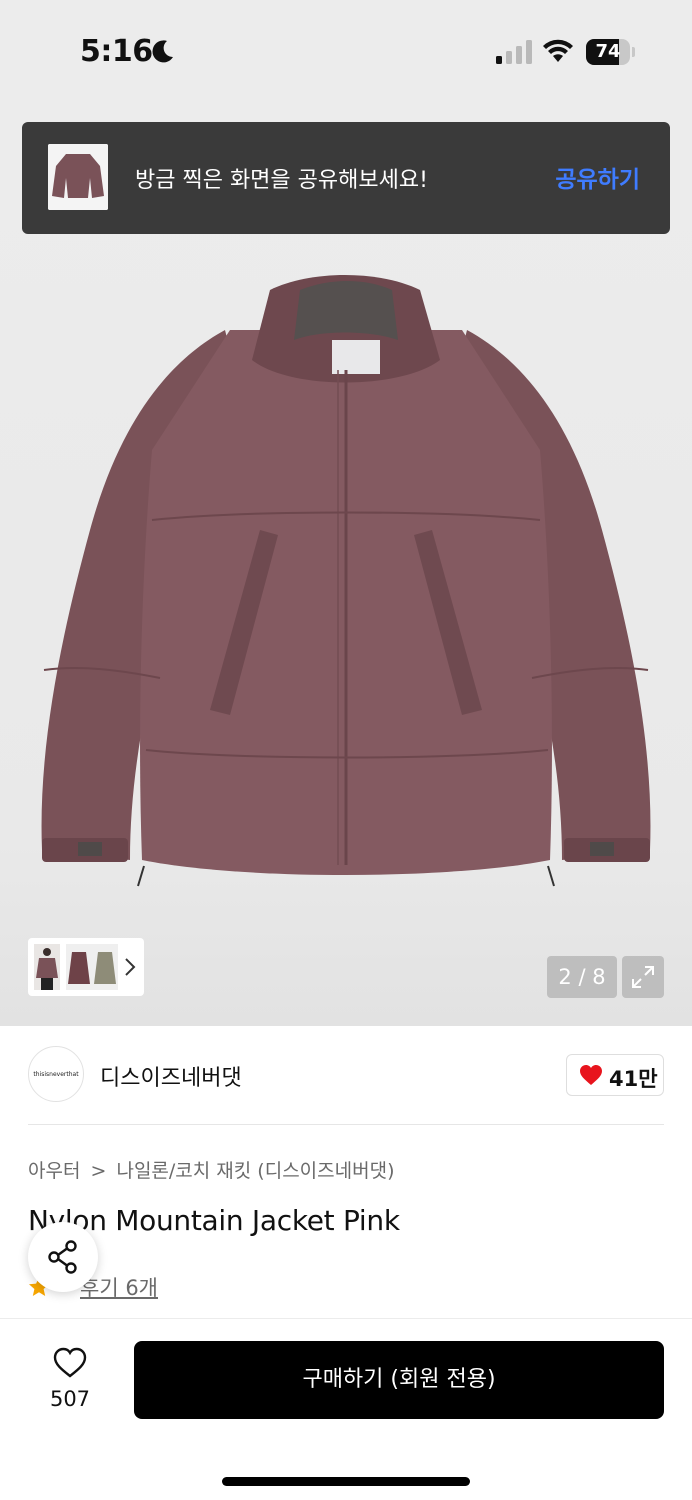  What do you see at coordinates (558, 50) in the screenshot?
I see `wifi-icon` at bounding box center [558, 50].